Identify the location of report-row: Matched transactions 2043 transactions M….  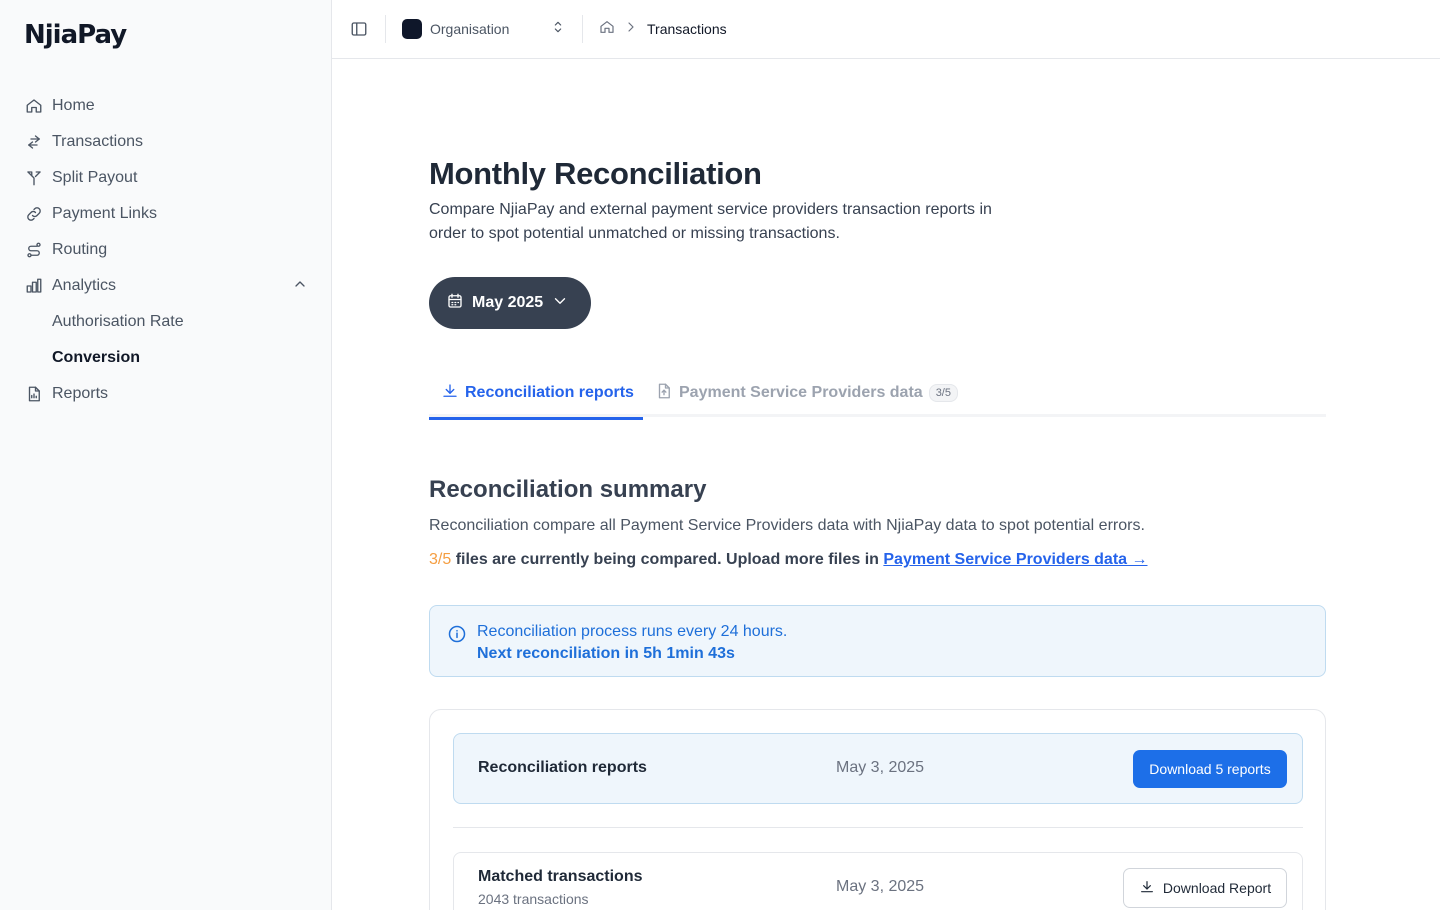
(878, 881).